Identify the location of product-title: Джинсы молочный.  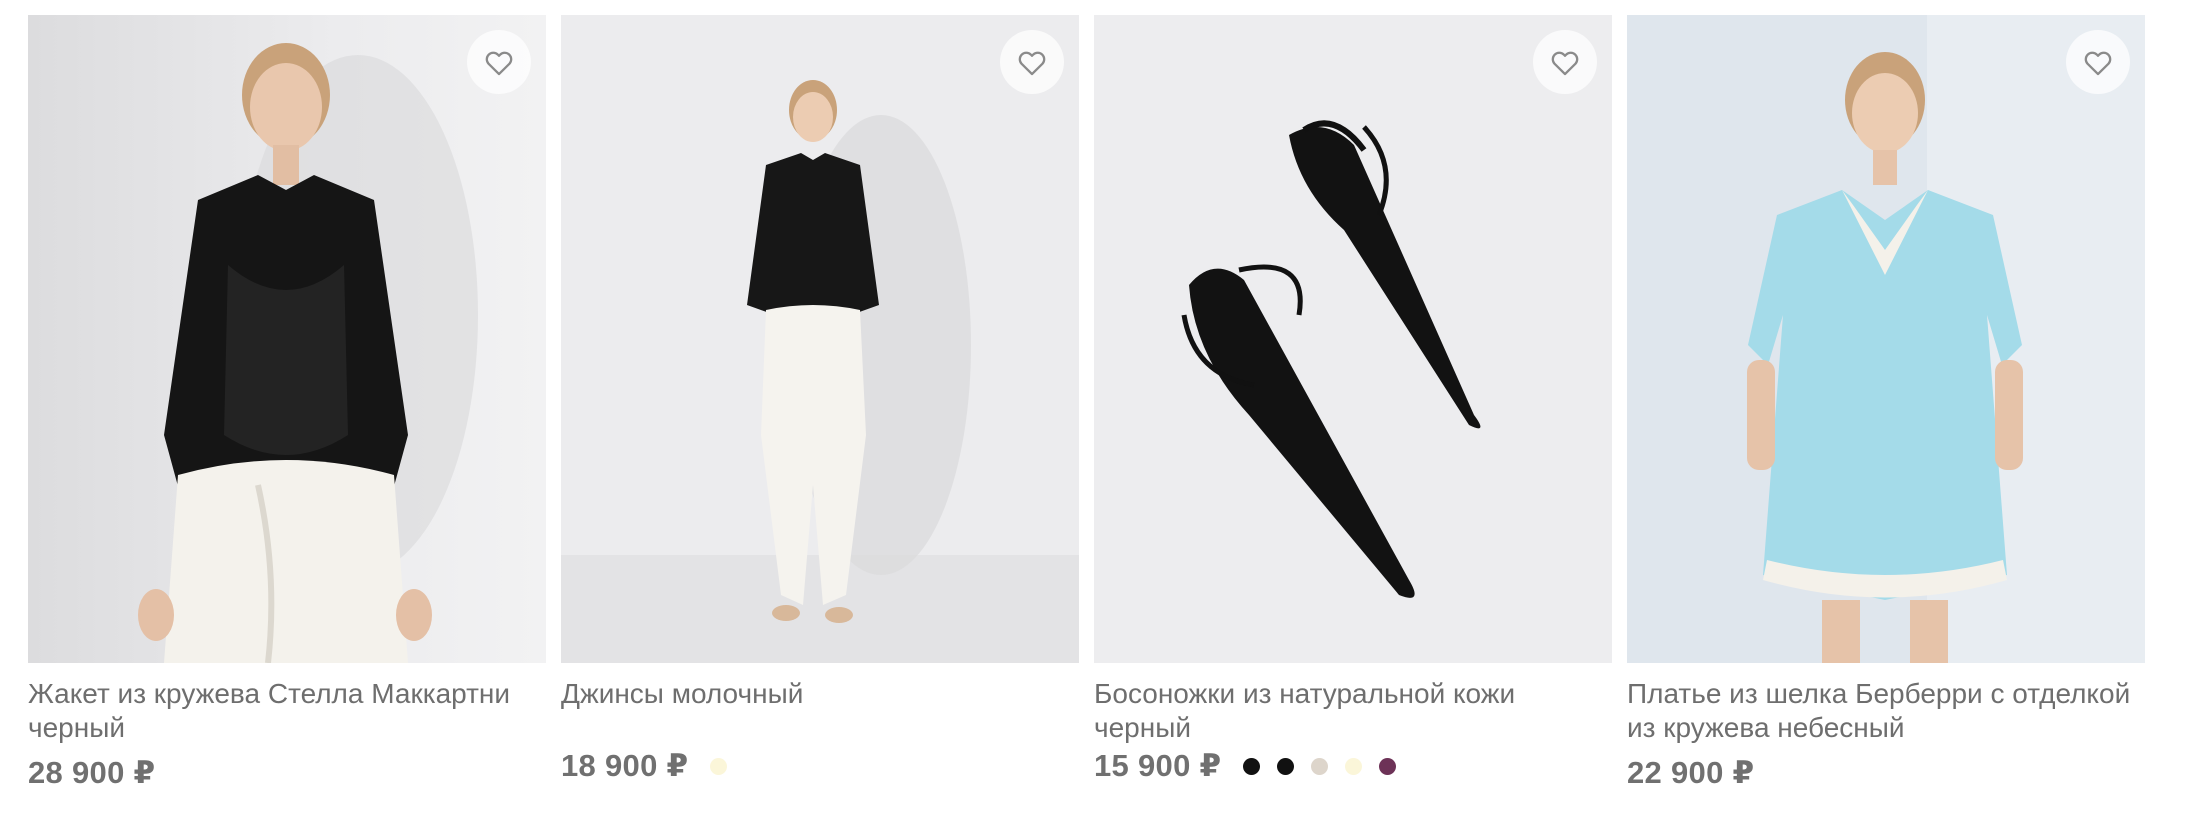
(820, 711).